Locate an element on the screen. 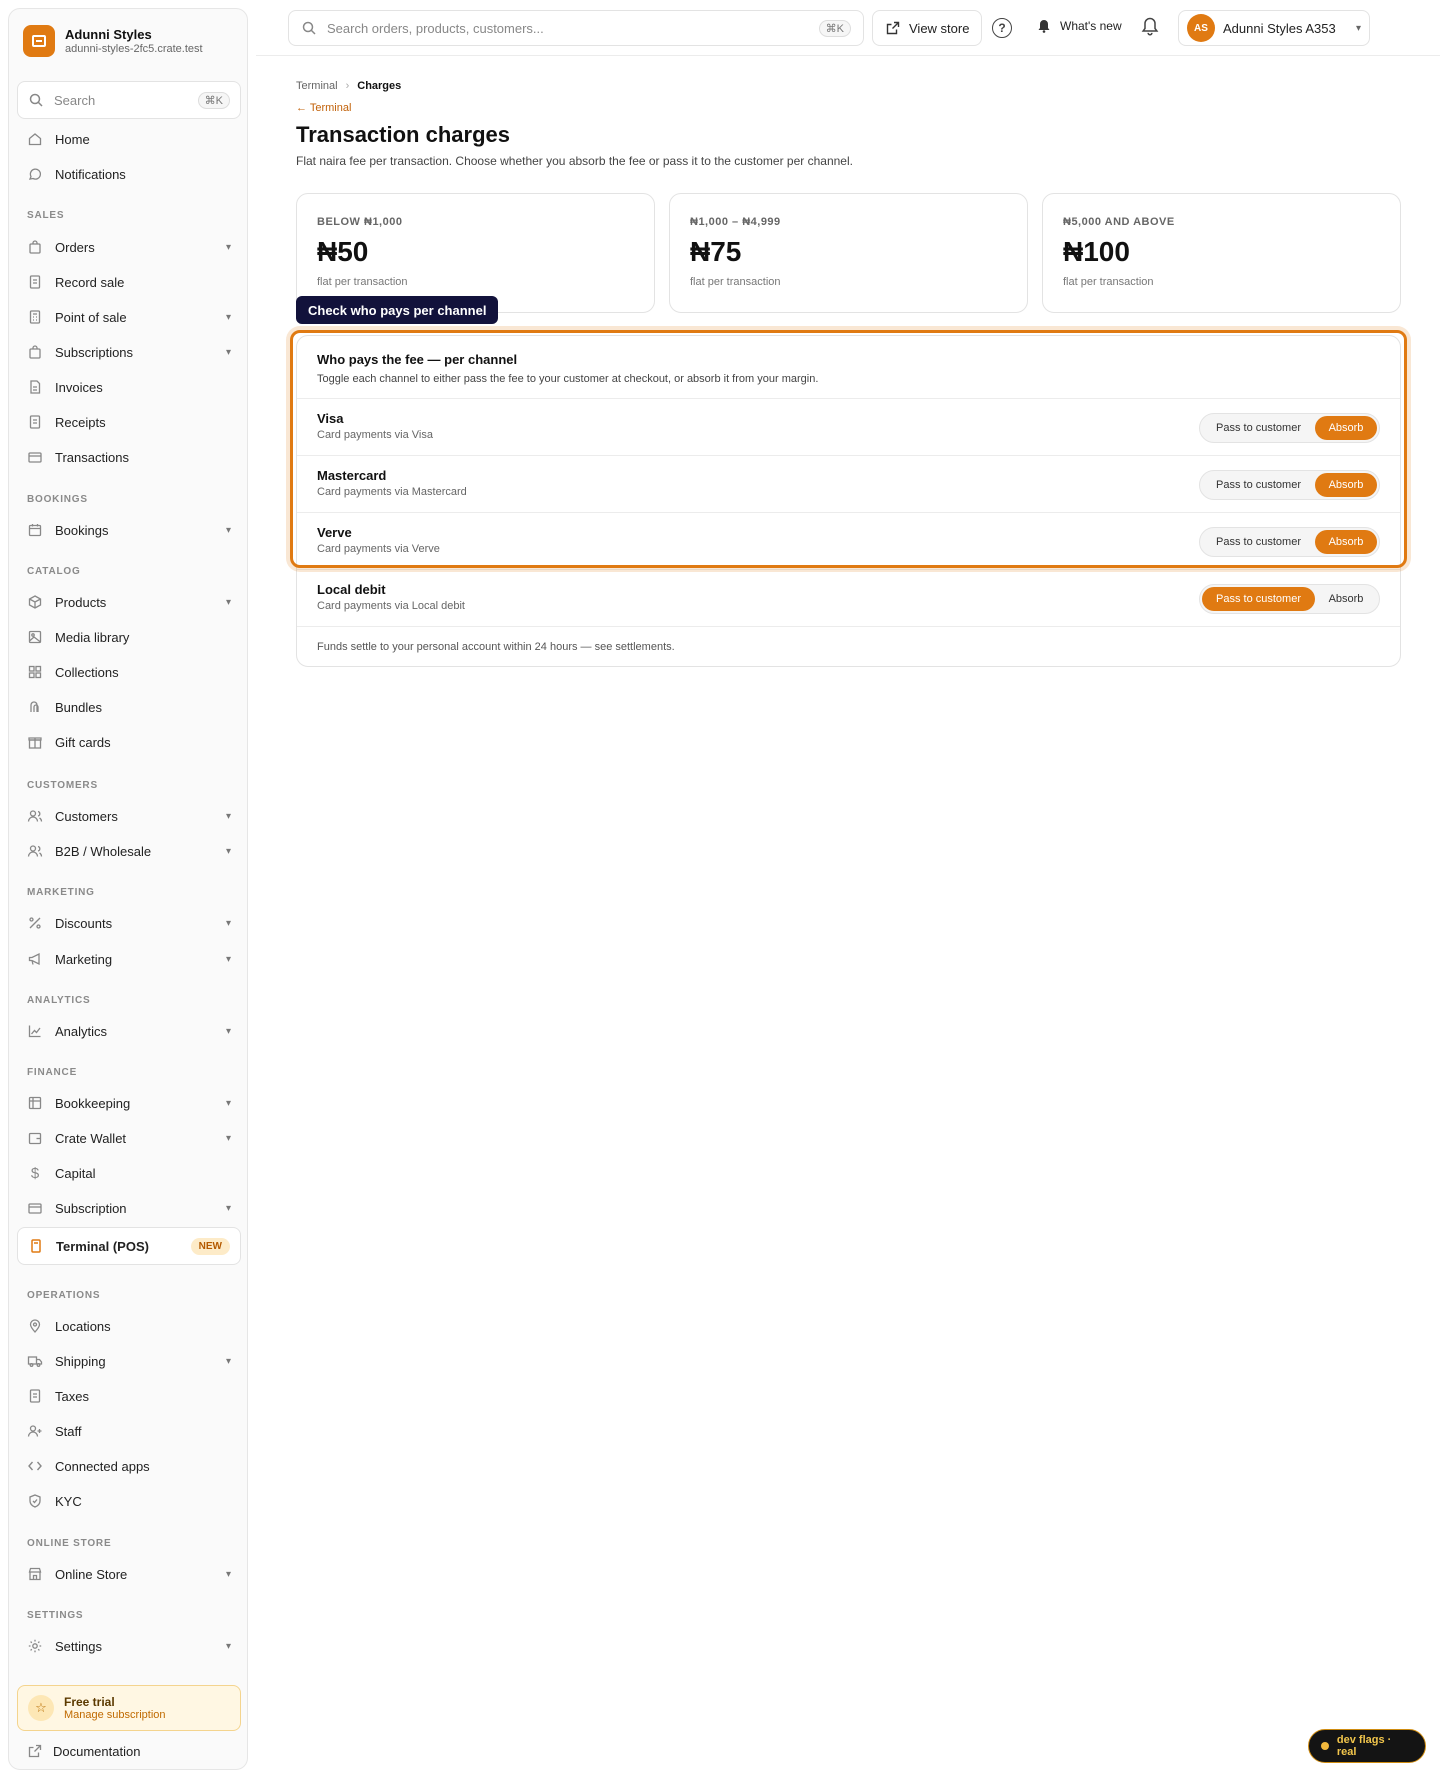 This screenshot has height=1777, width=1440. section-label-sales: SALES is located at coordinates (46, 215).